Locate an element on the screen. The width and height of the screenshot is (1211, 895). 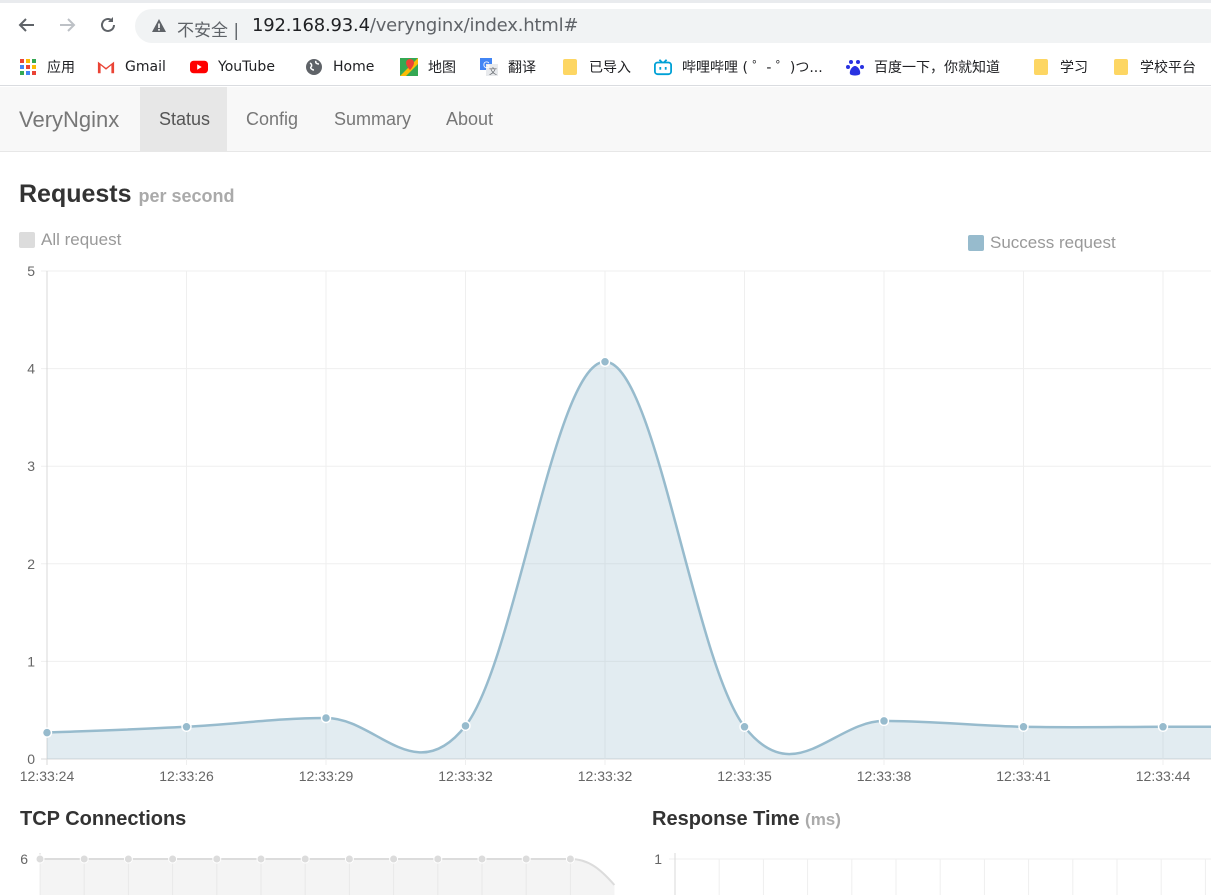
reload-icon is located at coordinates (108, 24).